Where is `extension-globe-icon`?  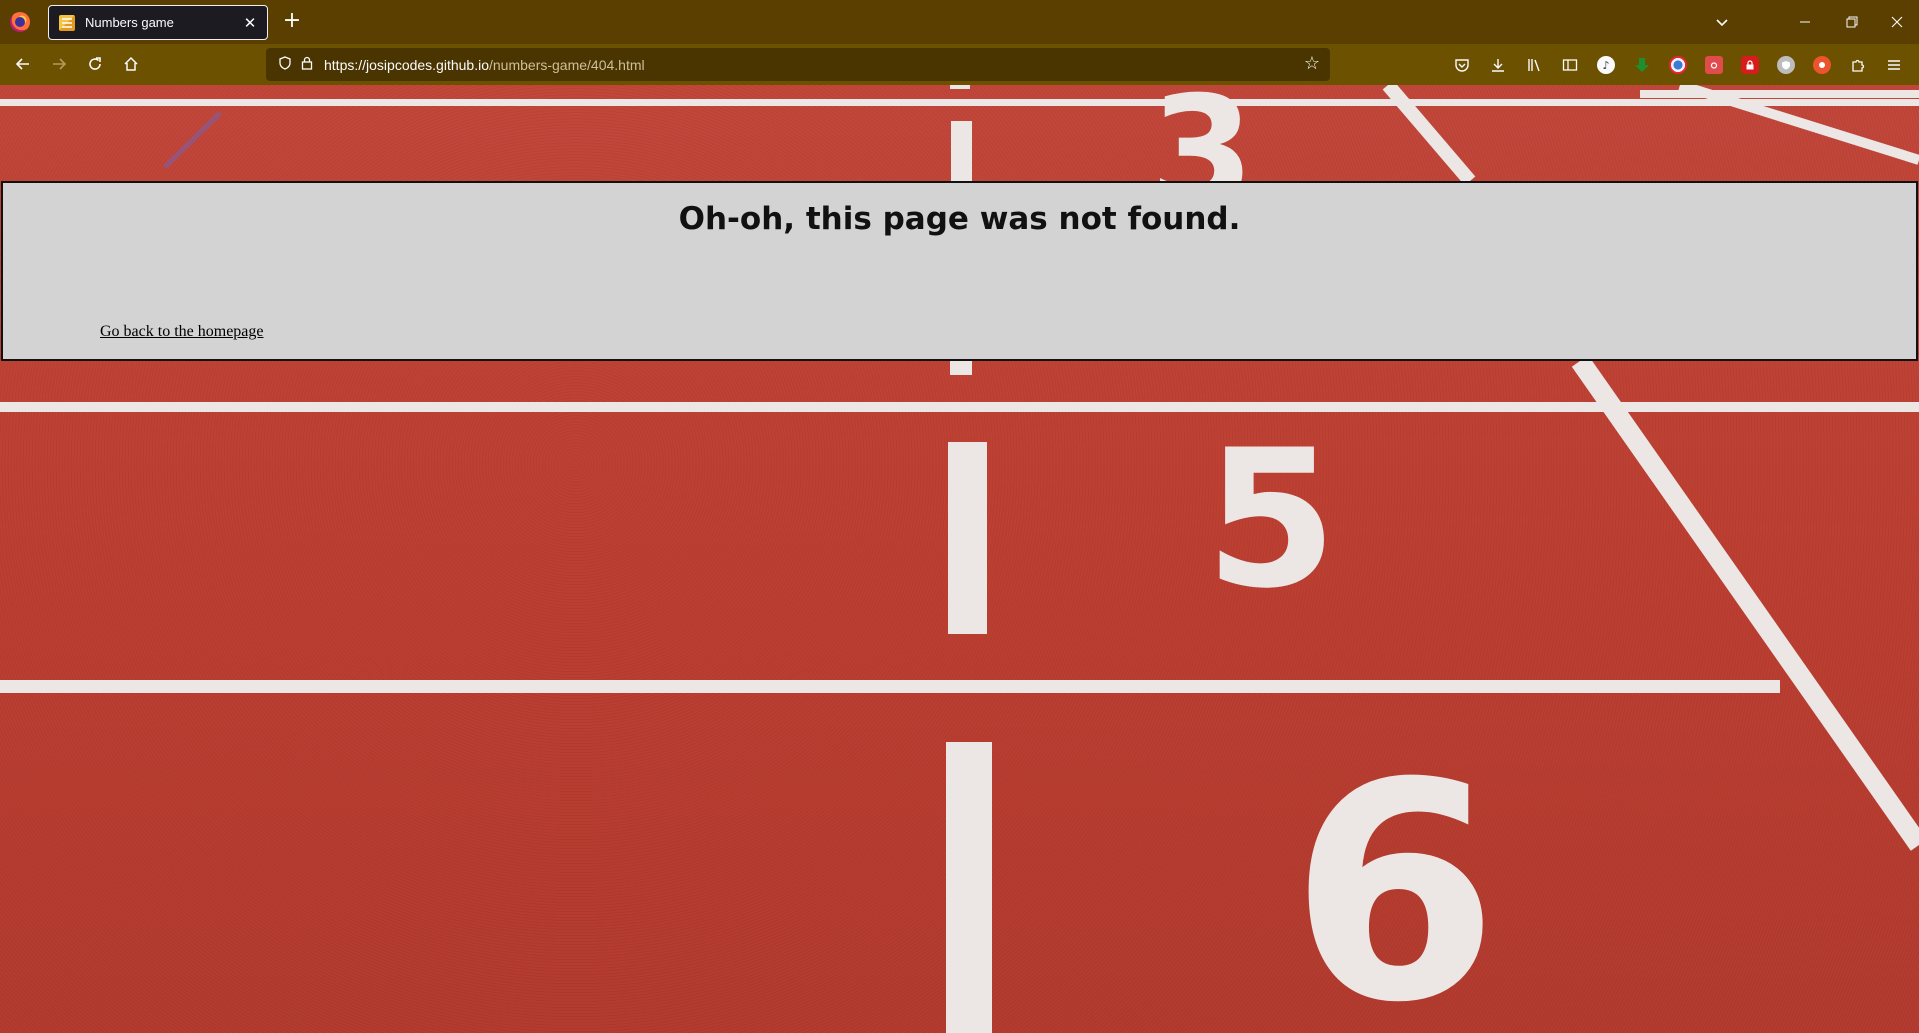 extension-globe-icon is located at coordinates (1678, 65).